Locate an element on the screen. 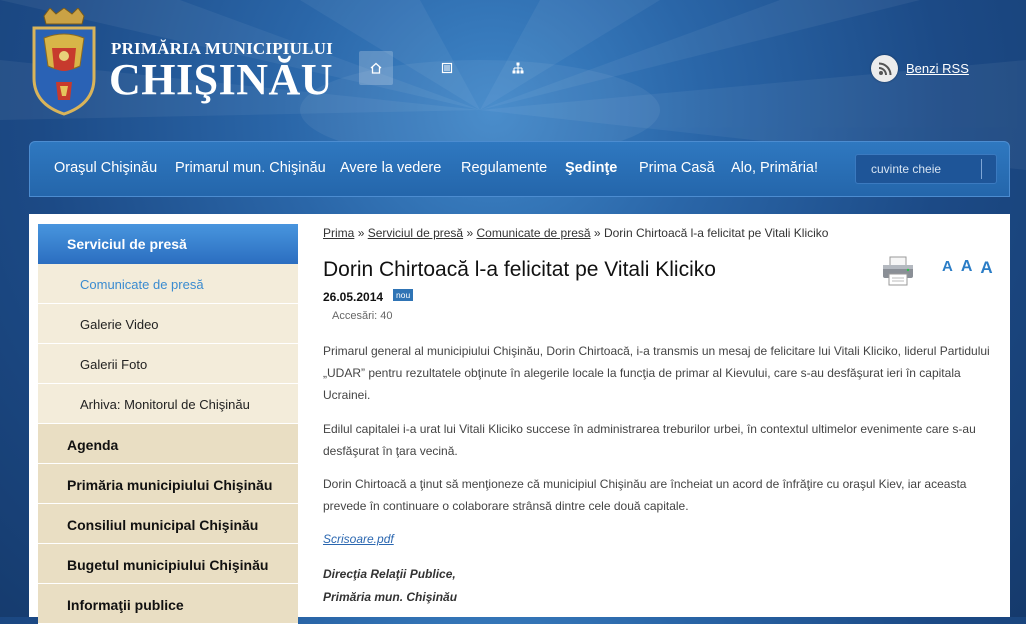  nav-item-sedinte: Şedinţe is located at coordinates (591, 168).